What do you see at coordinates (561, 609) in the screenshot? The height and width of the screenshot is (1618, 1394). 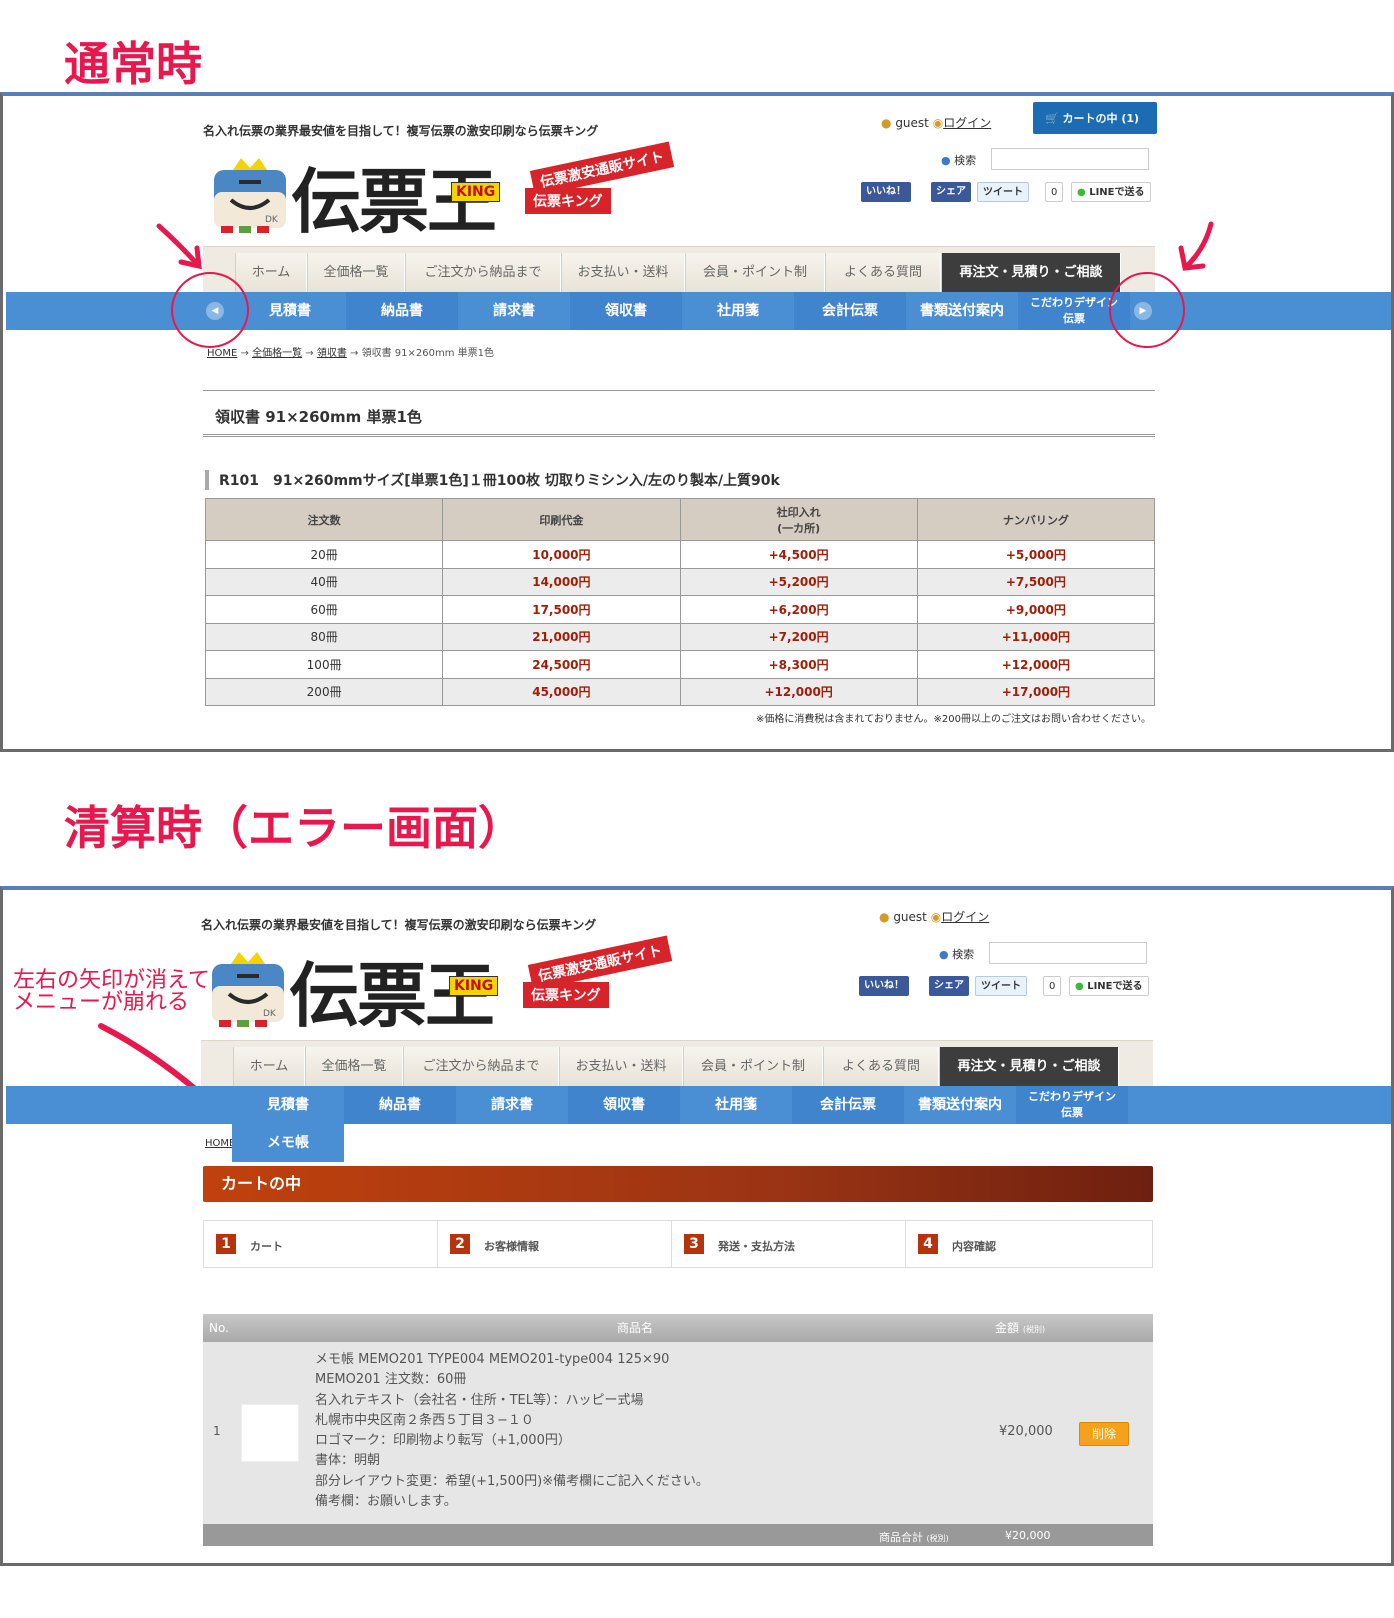 I see `table-cell: 17,500円` at bounding box center [561, 609].